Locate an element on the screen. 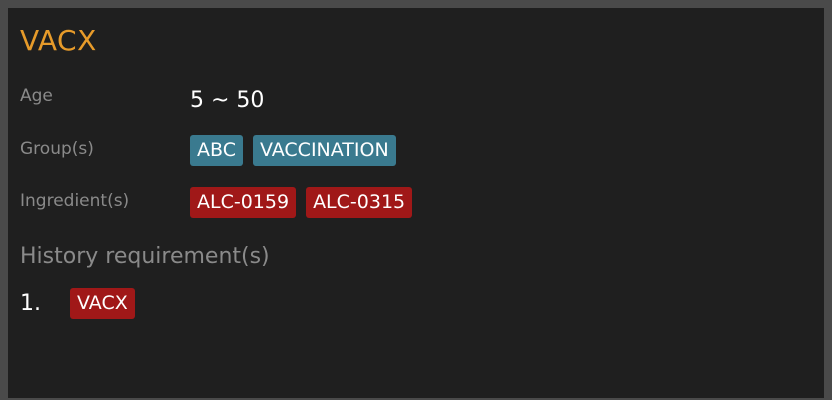 The image size is (832, 400). age-value: 5 ~ 50 is located at coordinates (227, 100).